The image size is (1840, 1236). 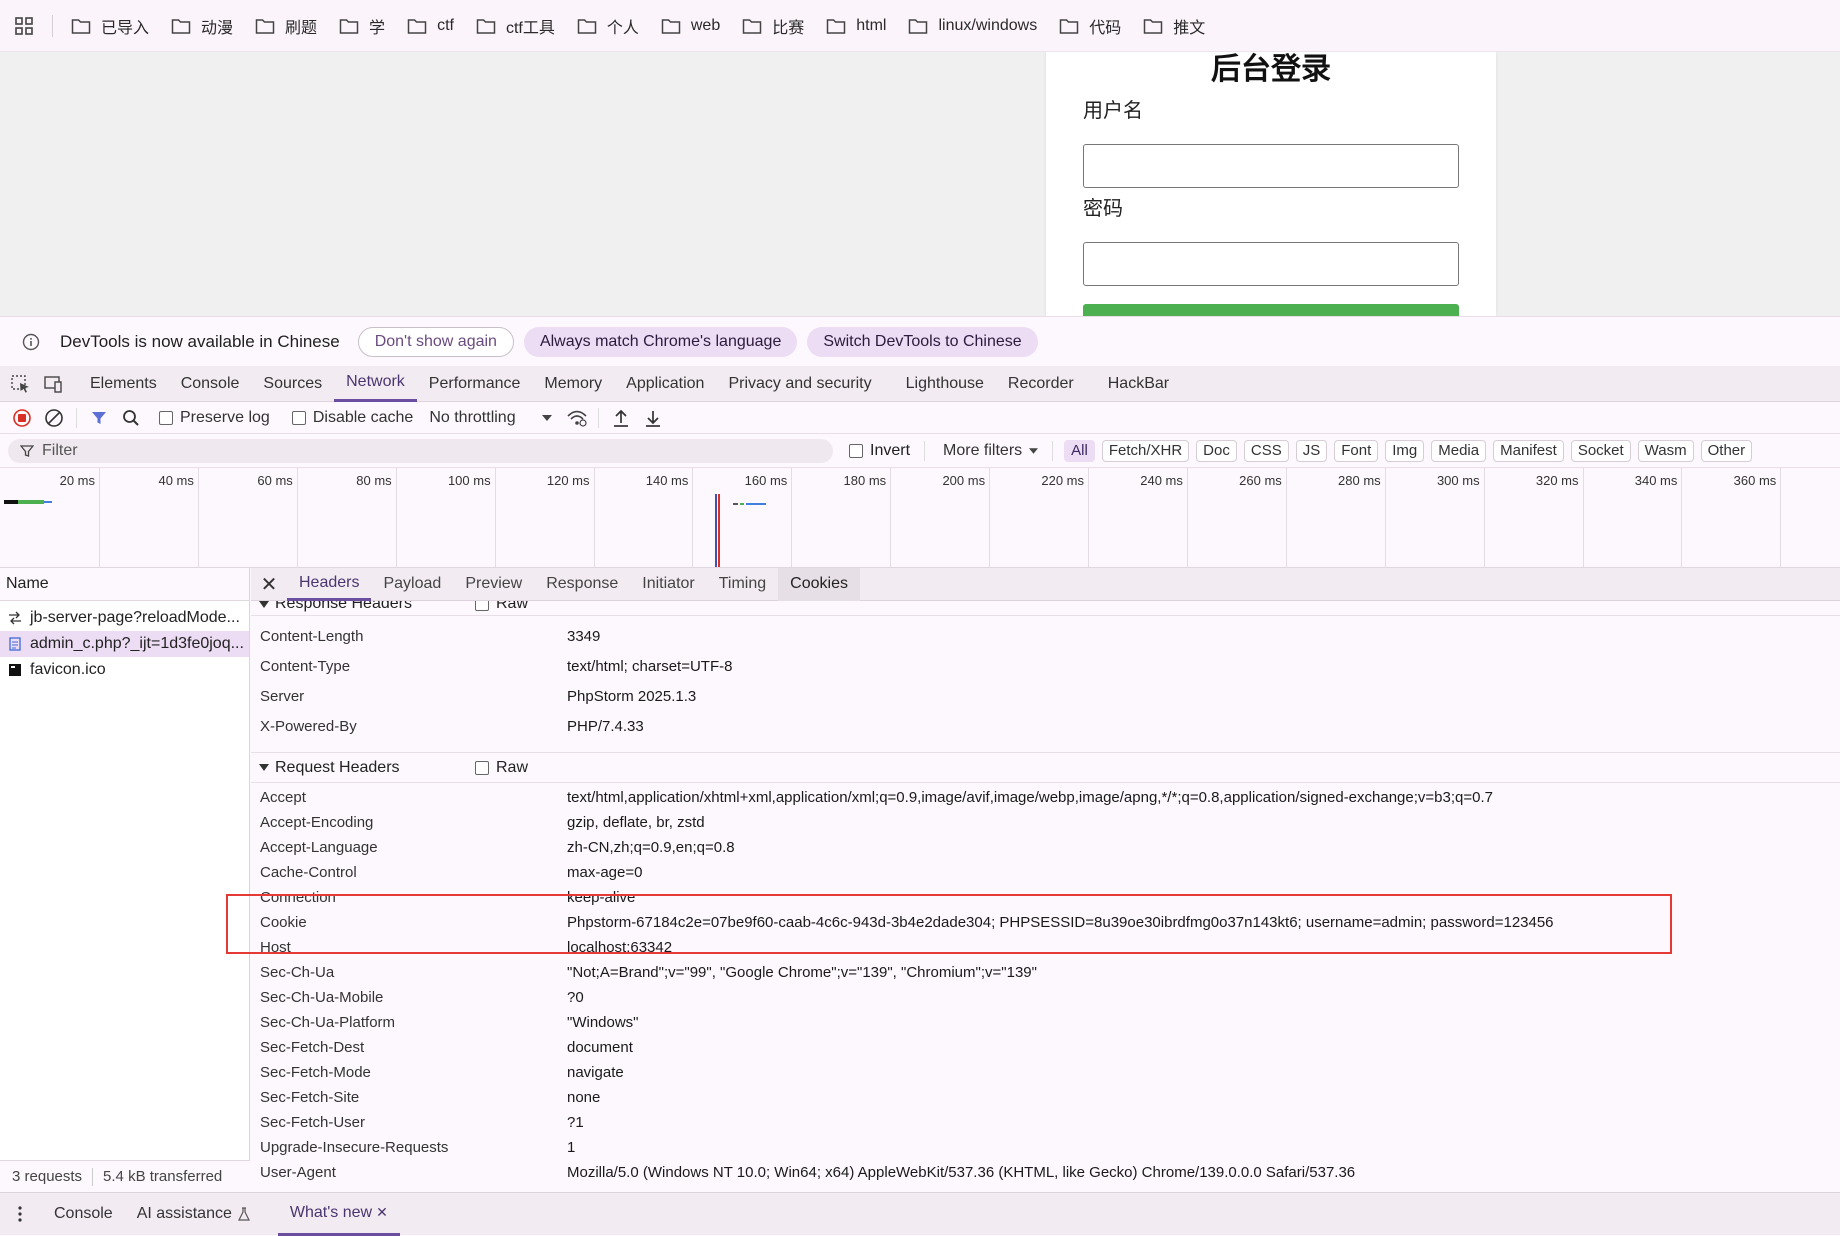 What do you see at coordinates (879, 451) in the screenshot?
I see `invert-checkbox: Invert` at bounding box center [879, 451].